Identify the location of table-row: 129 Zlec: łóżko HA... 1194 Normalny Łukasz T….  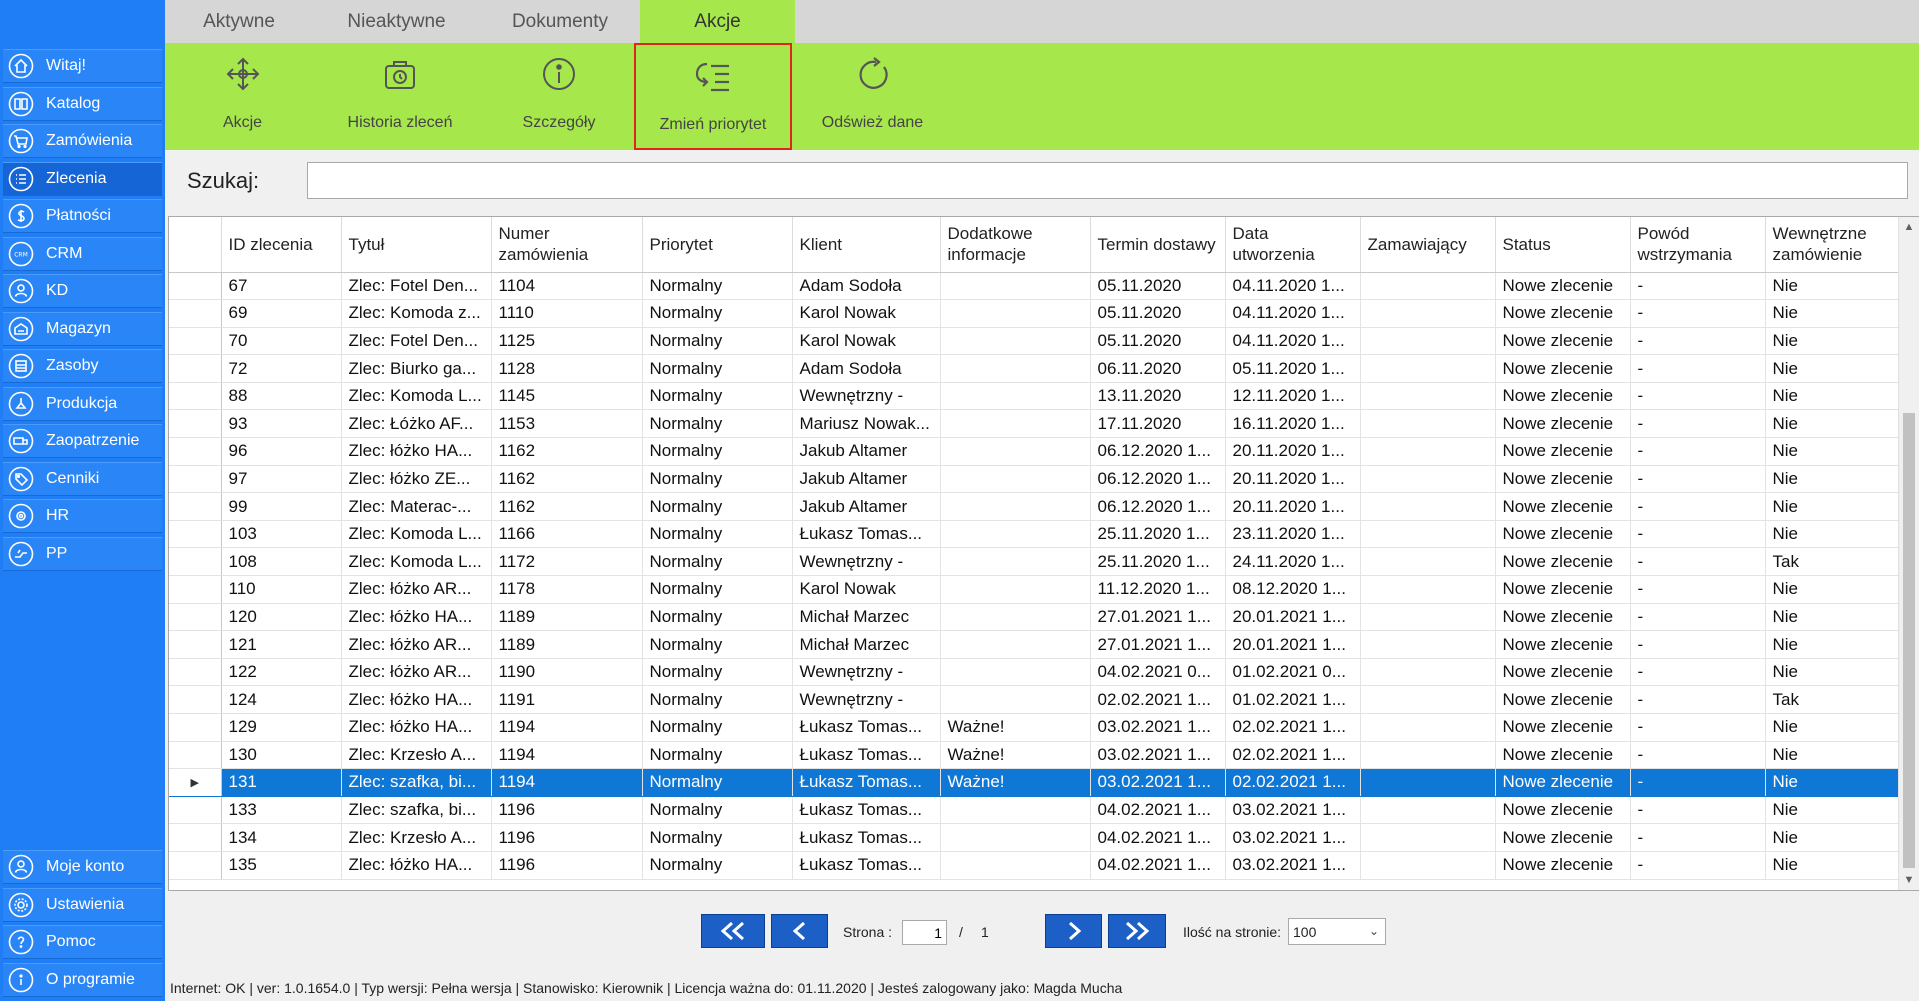
(1035, 727).